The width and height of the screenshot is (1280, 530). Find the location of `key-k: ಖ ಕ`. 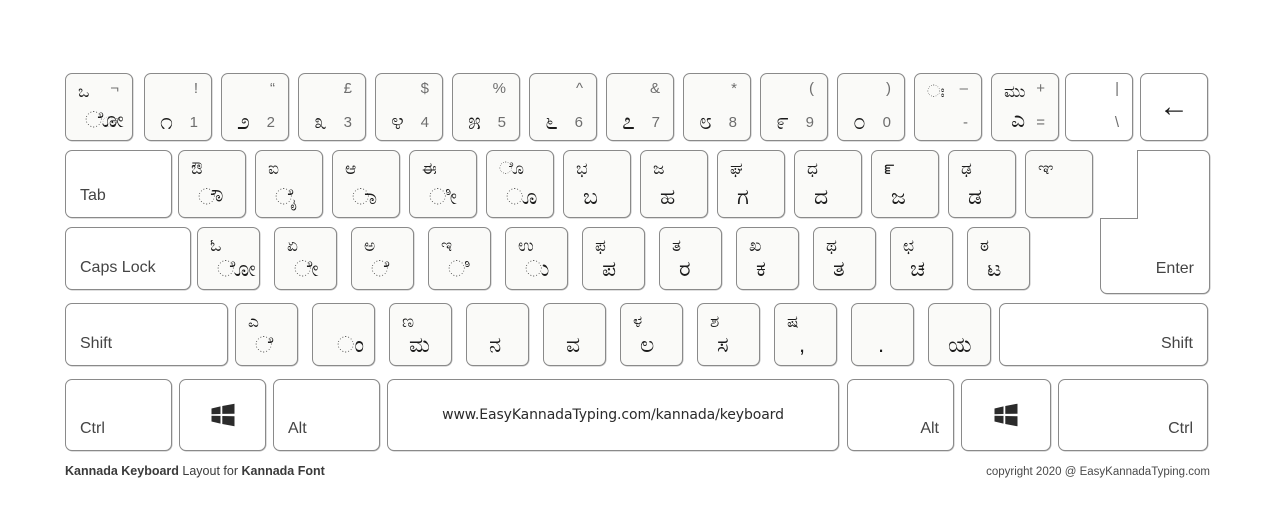

key-k: ಖ ಕ is located at coordinates (767, 258).